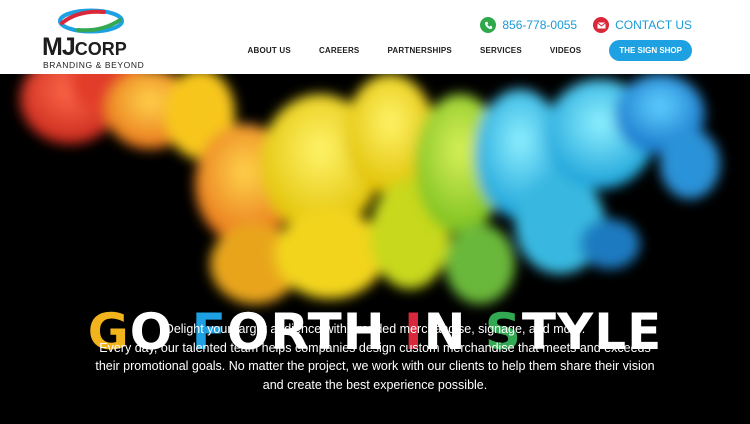 This screenshot has height=424, width=750. Describe the element at coordinates (653, 25) in the screenshot. I see `contact-us-label: CONTACT US` at that location.